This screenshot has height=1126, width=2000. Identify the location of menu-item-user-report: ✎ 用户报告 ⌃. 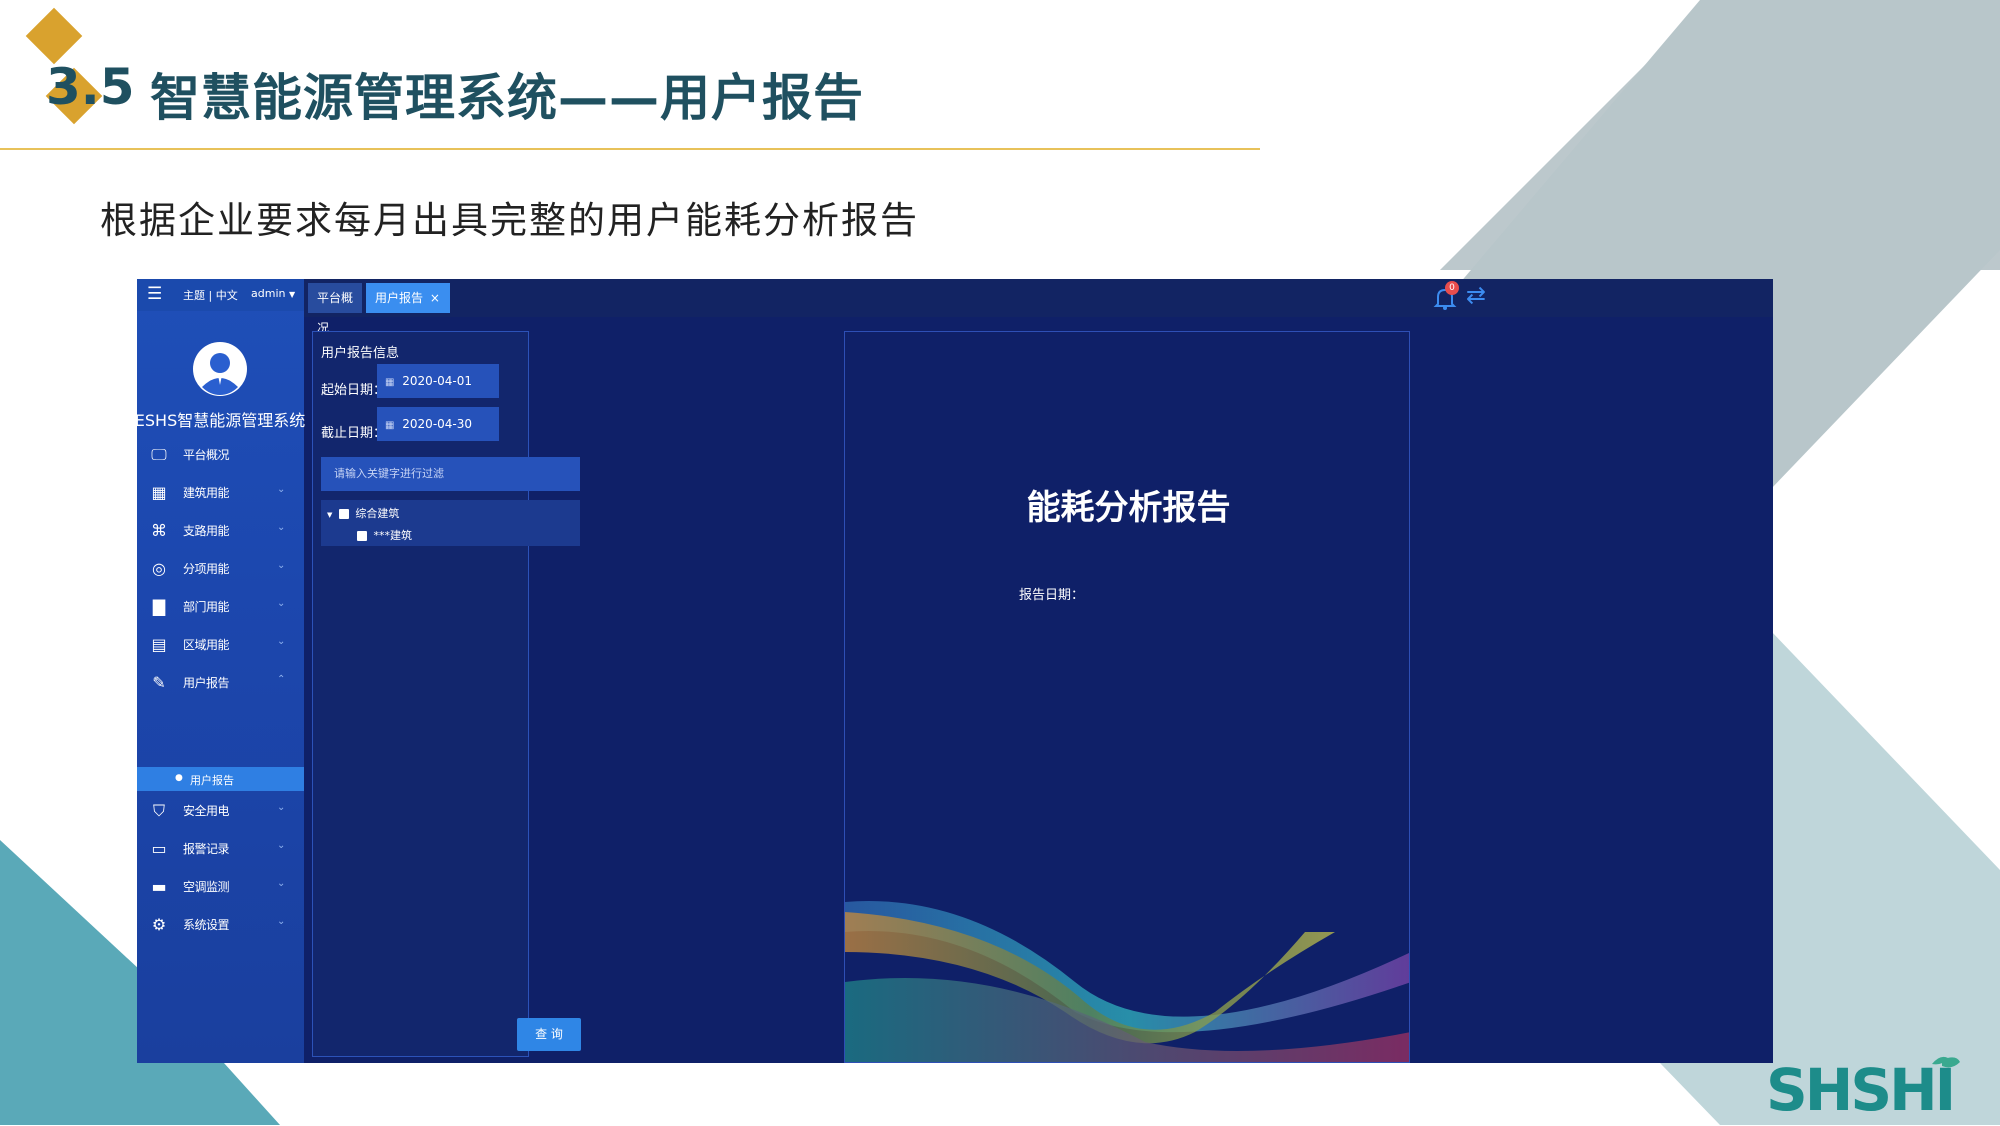
(220, 683).